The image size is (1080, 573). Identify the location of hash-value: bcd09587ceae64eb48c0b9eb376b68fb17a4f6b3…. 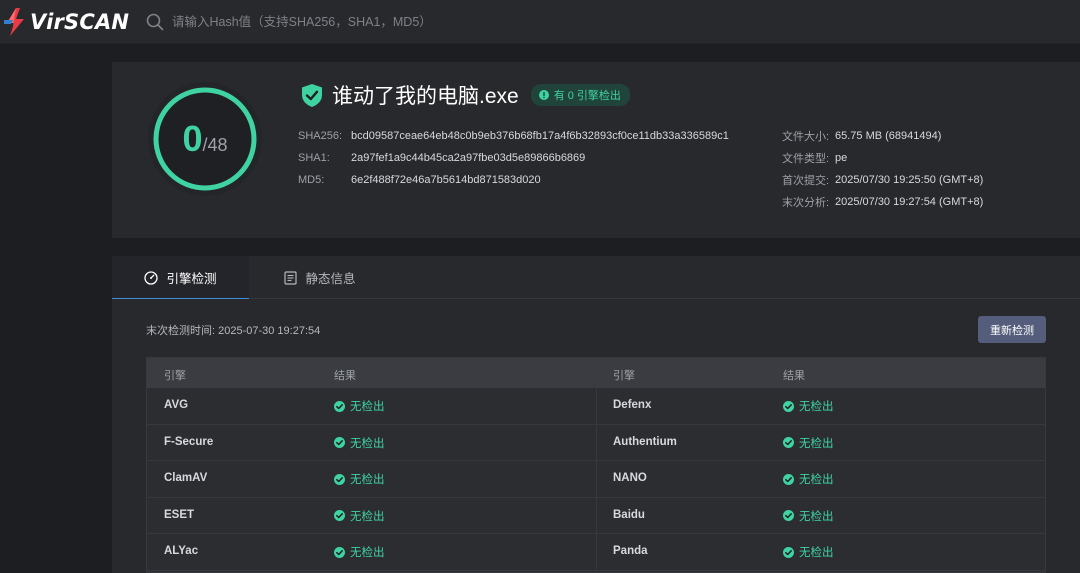
(540, 136).